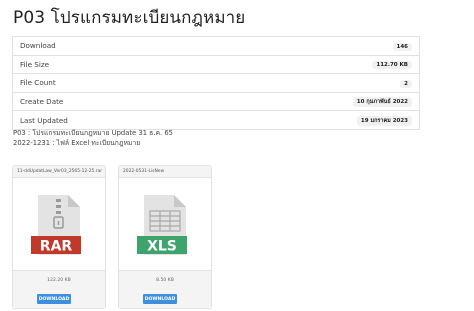  I want to click on file-card-xls: 2022-0531-LisNew XLS 8.50 KB DOWNLOAD, so click(165, 237).